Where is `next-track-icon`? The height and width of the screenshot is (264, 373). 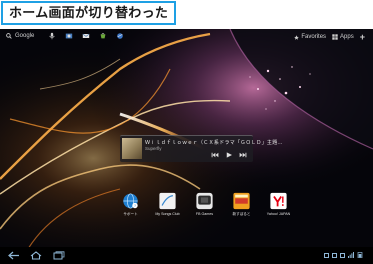
next-track-icon is located at coordinates (243, 155).